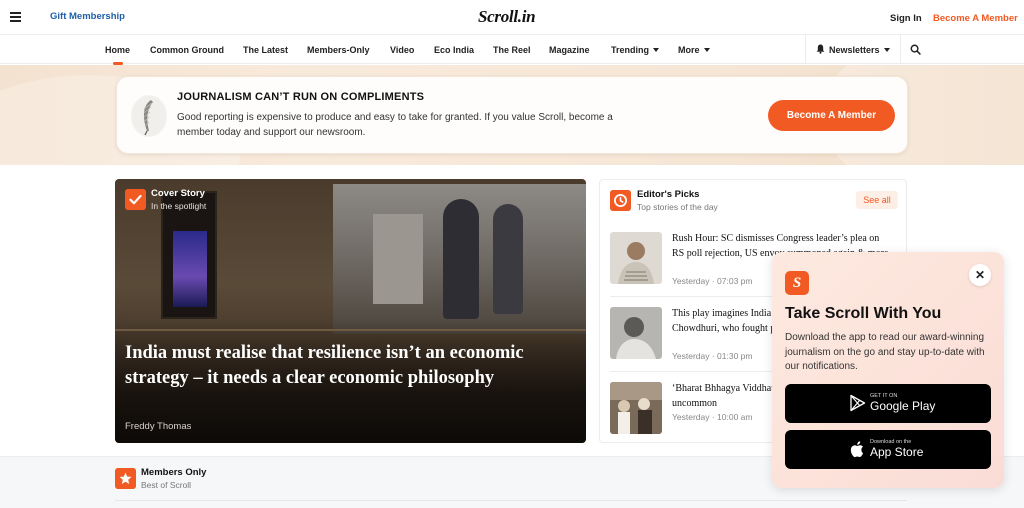  I want to click on see-all-button: See all, so click(877, 200).